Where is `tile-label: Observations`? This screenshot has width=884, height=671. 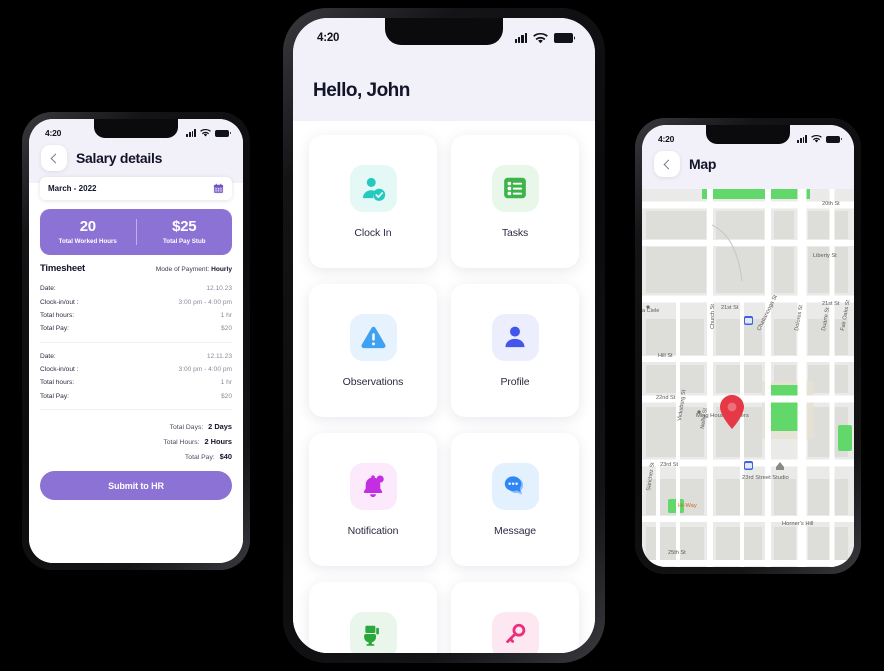 tile-label: Observations is located at coordinates (373, 381).